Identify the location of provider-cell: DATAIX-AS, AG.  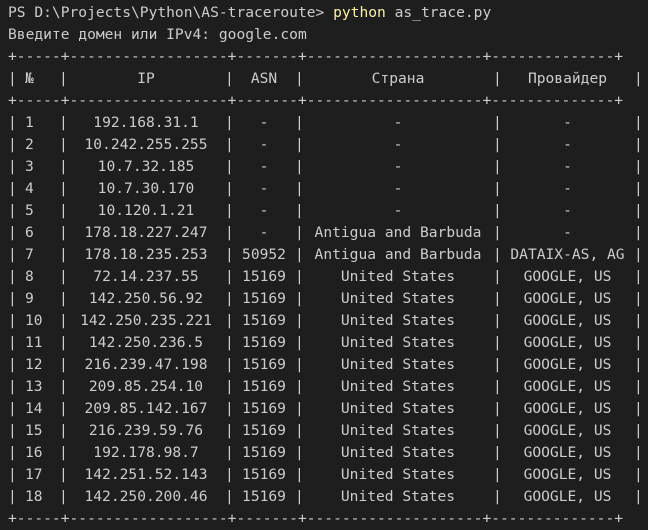
(567, 254).